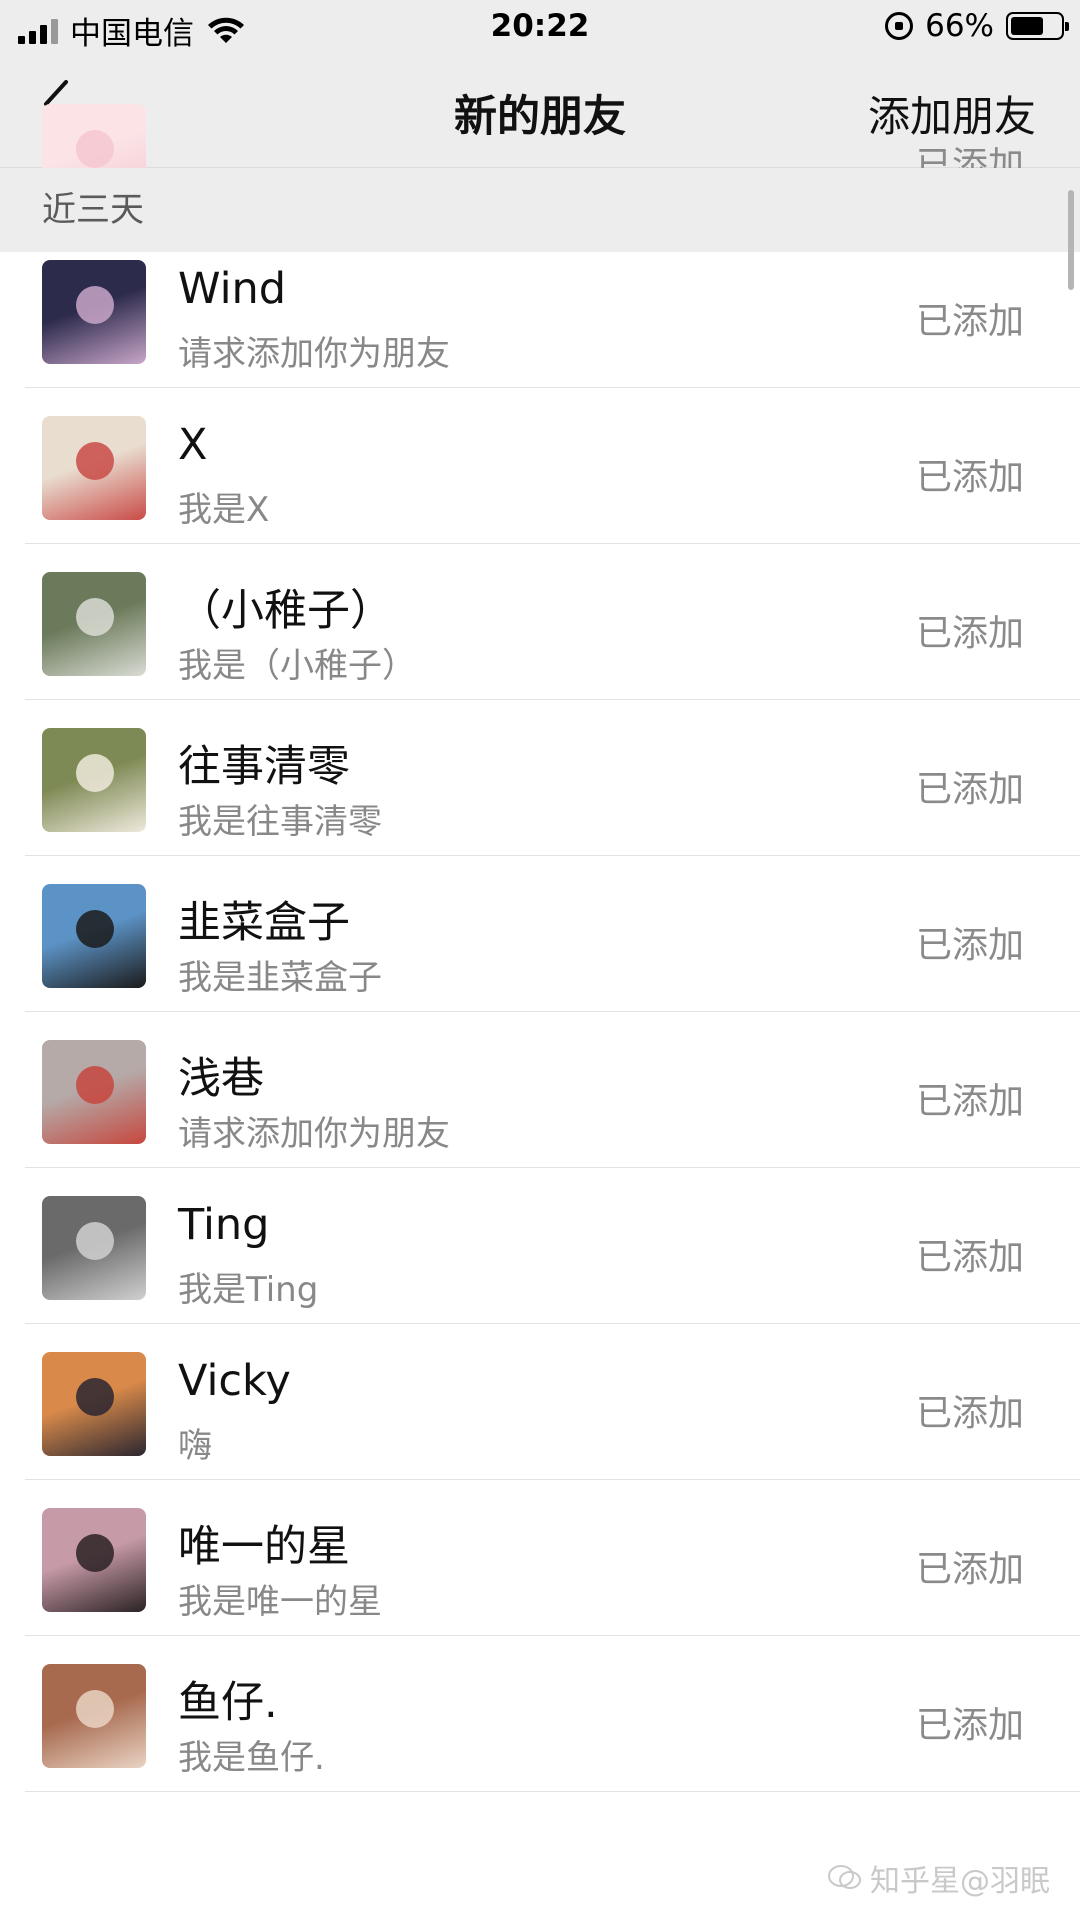 This screenshot has width=1080, height=1920. What do you see at coordinates (540, 26) in the screenshot?
I see `status-bar: 中国电信 20:22 66%` at bounding box center [540, 26].